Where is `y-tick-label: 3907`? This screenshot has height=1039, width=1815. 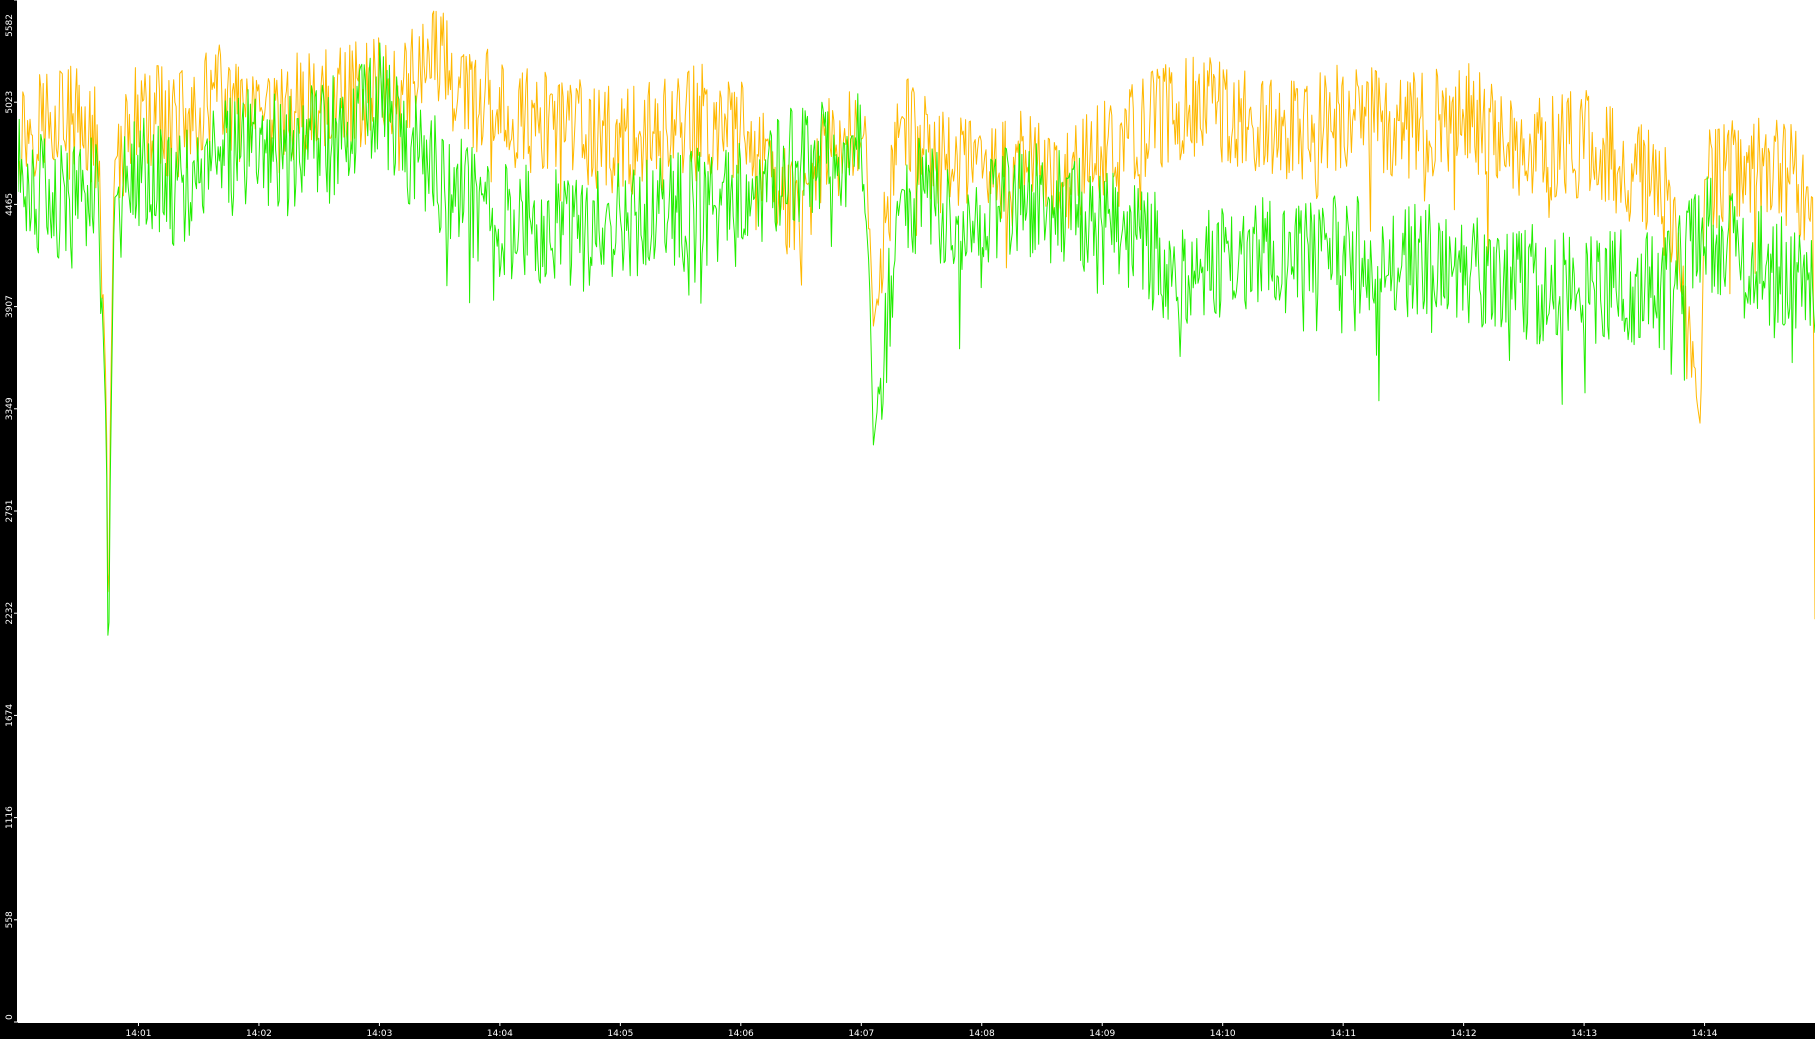
y-tick-label: 3907 is located at coordinates (10, 306).